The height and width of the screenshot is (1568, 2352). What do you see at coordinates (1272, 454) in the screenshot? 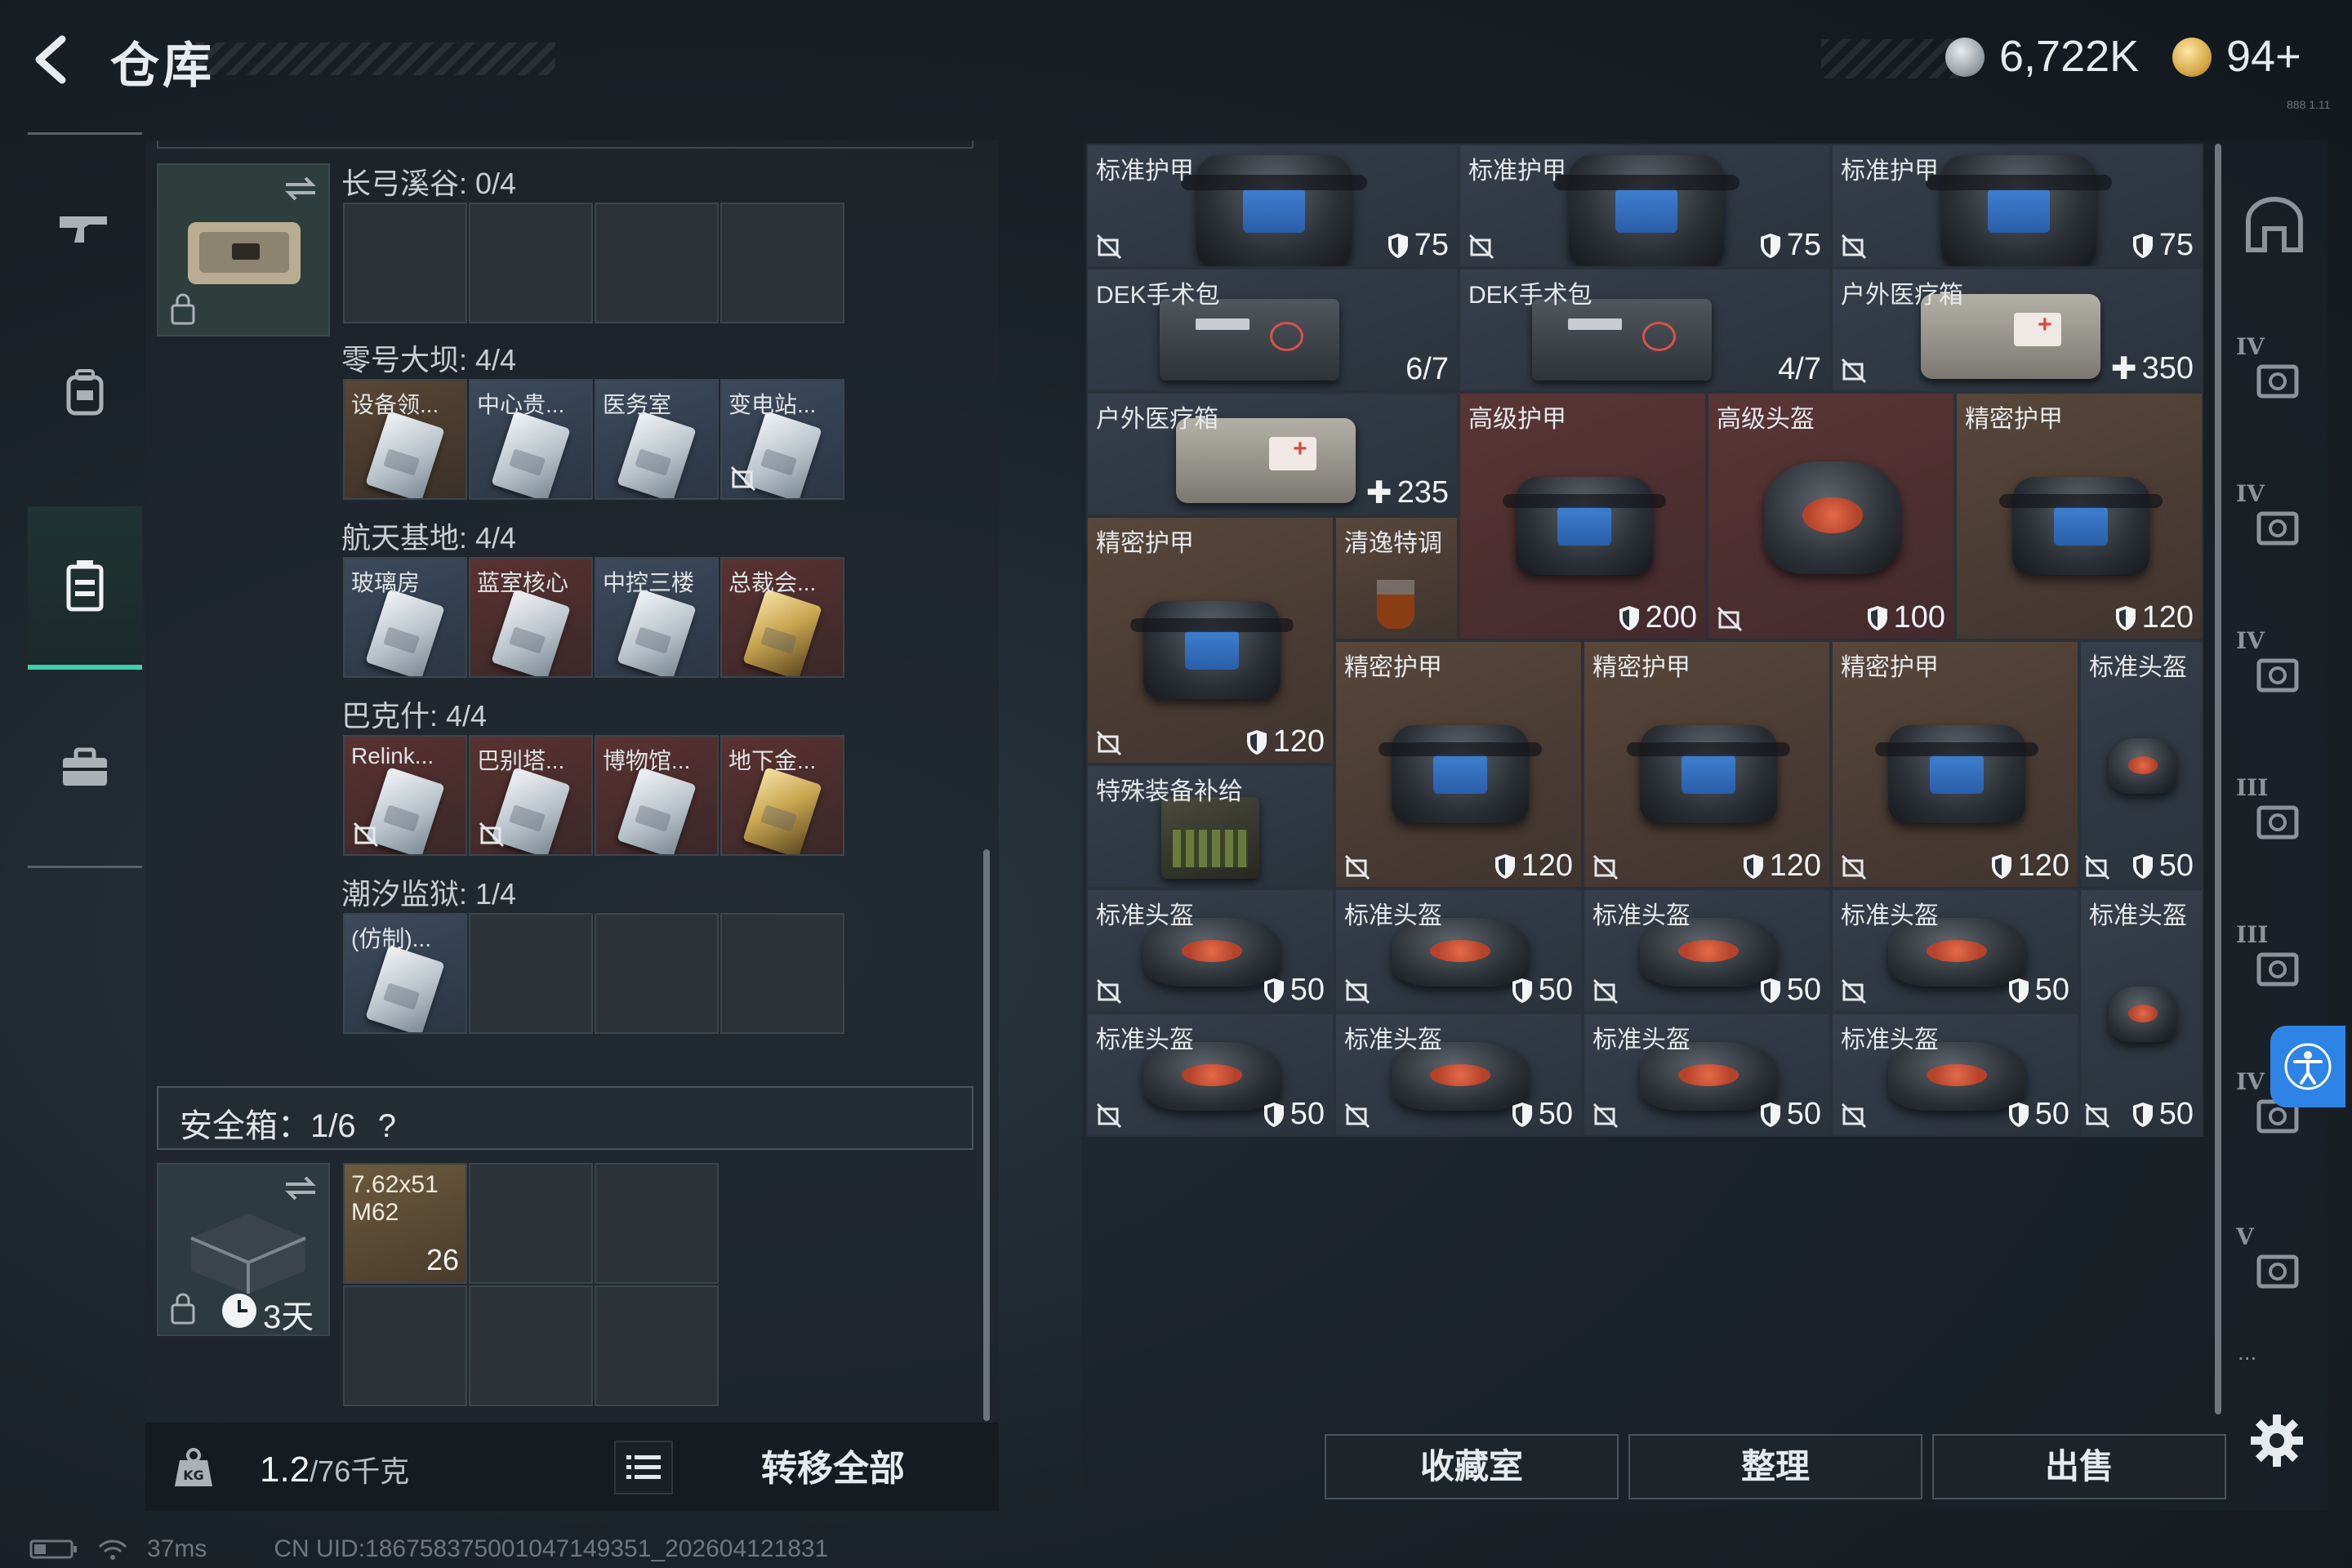
I see `inventory-item: 户外医疗箱 ✚235` at bounding box center [1272, 454].